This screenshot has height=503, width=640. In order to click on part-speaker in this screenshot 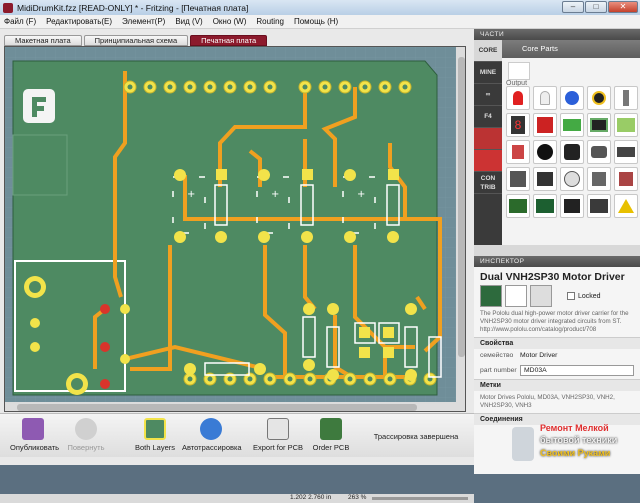, I will do `click(545, 152)`.